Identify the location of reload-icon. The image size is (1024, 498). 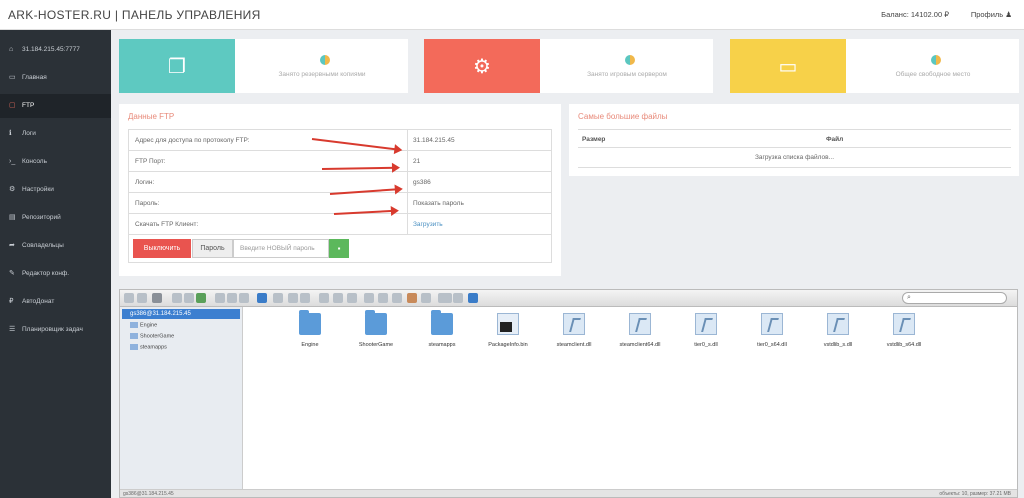
(177, 298).